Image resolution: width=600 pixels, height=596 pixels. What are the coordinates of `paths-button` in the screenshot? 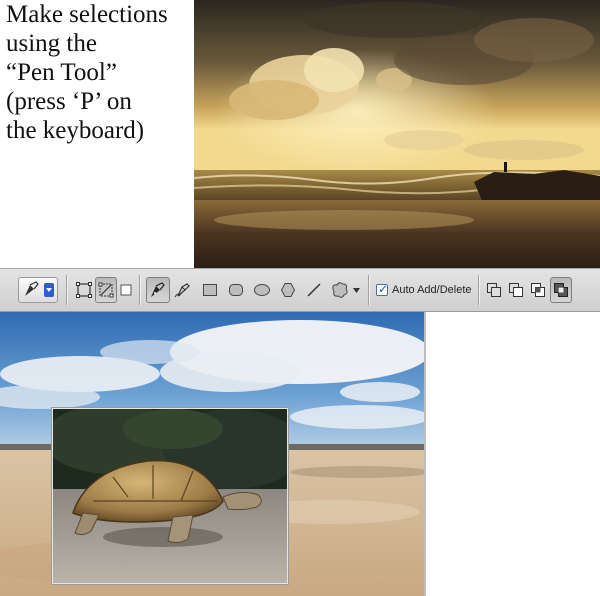 It's located at (106, 290).